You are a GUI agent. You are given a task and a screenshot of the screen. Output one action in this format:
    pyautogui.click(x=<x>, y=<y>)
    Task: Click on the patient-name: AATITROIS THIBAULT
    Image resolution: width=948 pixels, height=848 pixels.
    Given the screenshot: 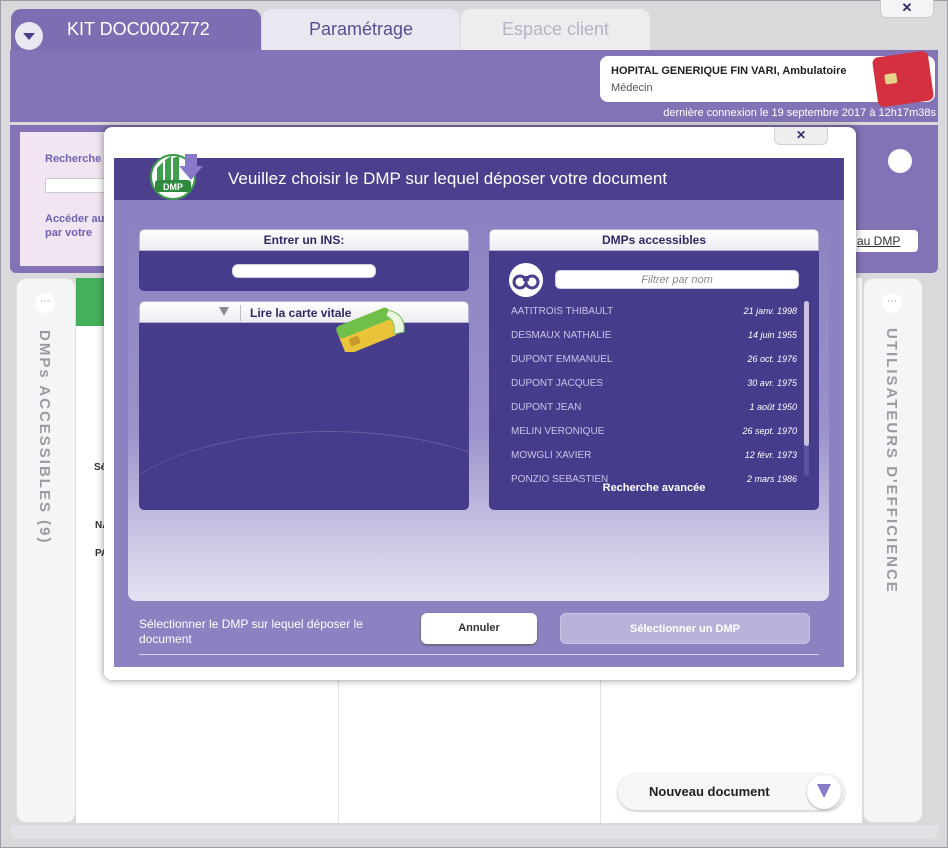 What is the action you would take?
    pyautogui.click(x=562, y=311)
    